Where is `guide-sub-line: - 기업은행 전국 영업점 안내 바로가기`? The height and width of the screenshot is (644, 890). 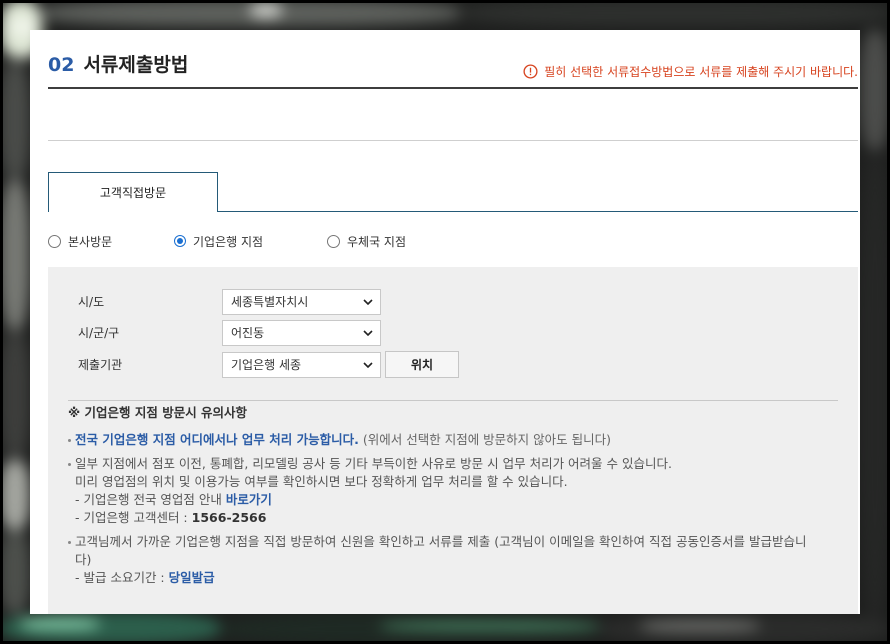 guide-sub-line: - 기업은행 전국 영업점 안내 바로가기 is located at coordinates (464, 500).